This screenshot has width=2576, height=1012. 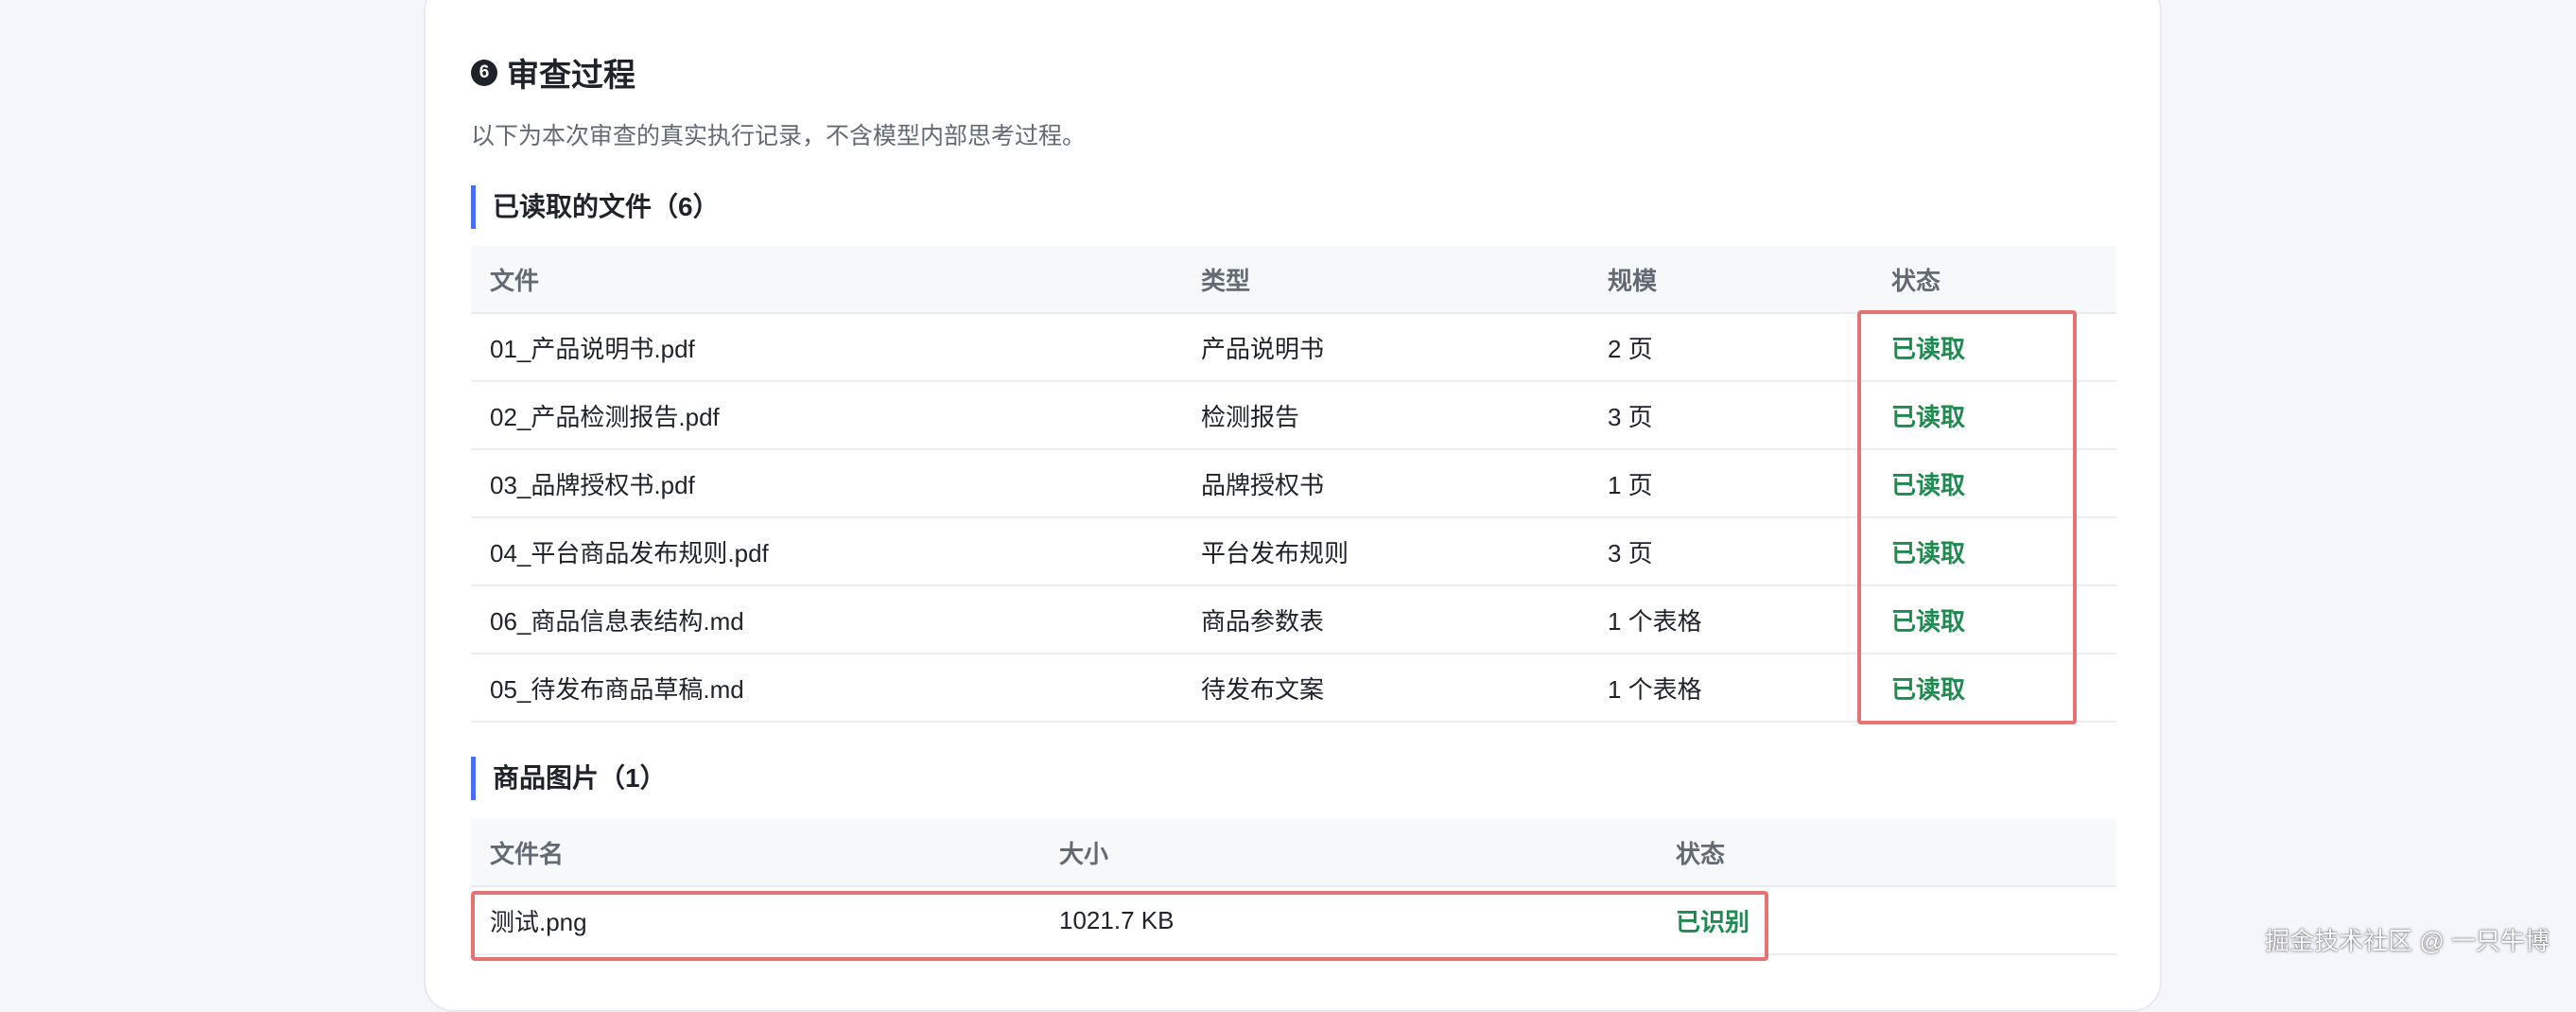 What do you see at coordinates (1385, 551) in the screenshot?
I see `file-type-cell: 平台发布规则` at bounding box center [1385, 551].